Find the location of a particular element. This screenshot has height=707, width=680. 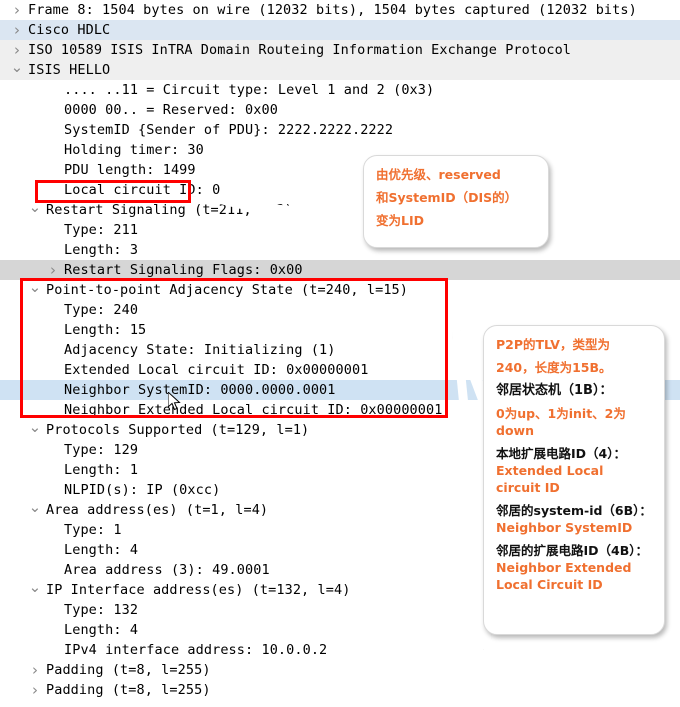

tree-row: Local circuit ID: 0 is located at coordinates (340, 190).